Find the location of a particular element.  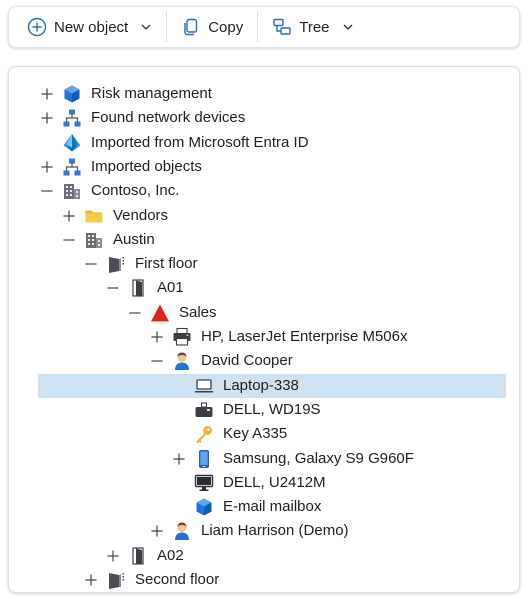

laptop-icon is located at coordinates (204, 386).